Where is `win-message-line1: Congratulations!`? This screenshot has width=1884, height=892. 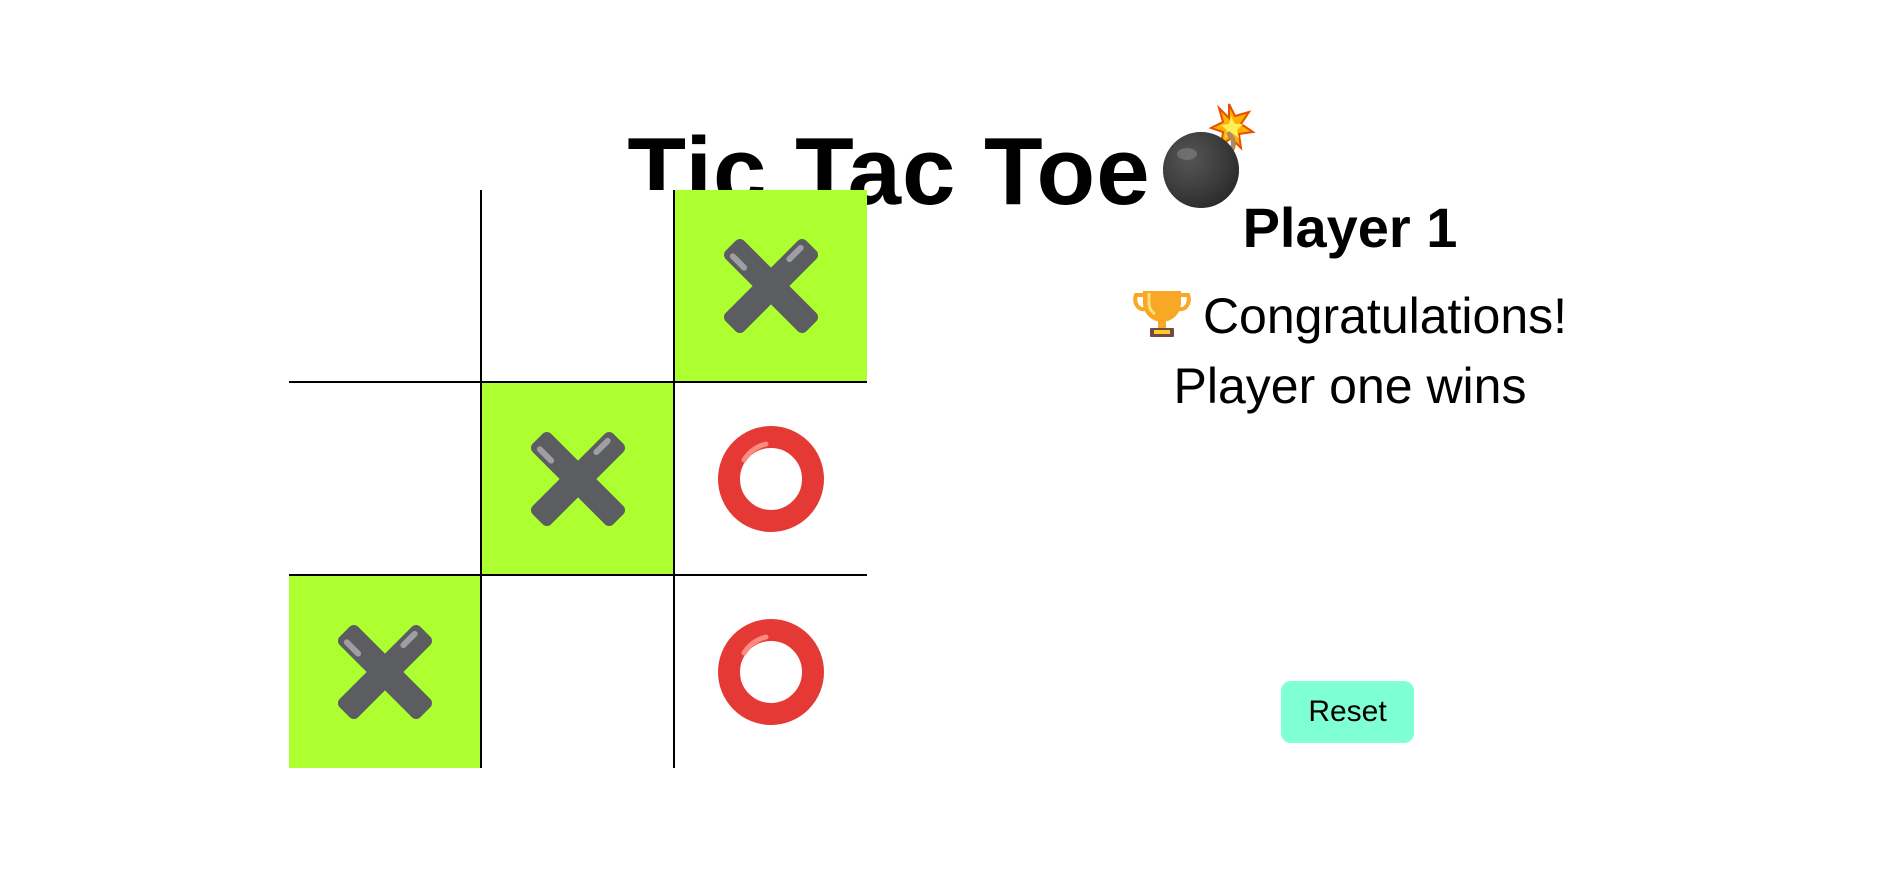
win-message-line1: Congratulations! is located at coordinates (1385, 316).